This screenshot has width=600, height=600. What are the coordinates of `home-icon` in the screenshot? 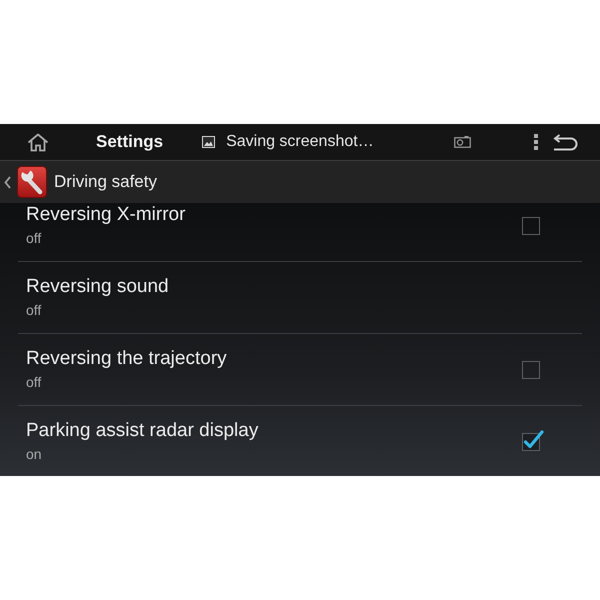 It's located at (38, 142).